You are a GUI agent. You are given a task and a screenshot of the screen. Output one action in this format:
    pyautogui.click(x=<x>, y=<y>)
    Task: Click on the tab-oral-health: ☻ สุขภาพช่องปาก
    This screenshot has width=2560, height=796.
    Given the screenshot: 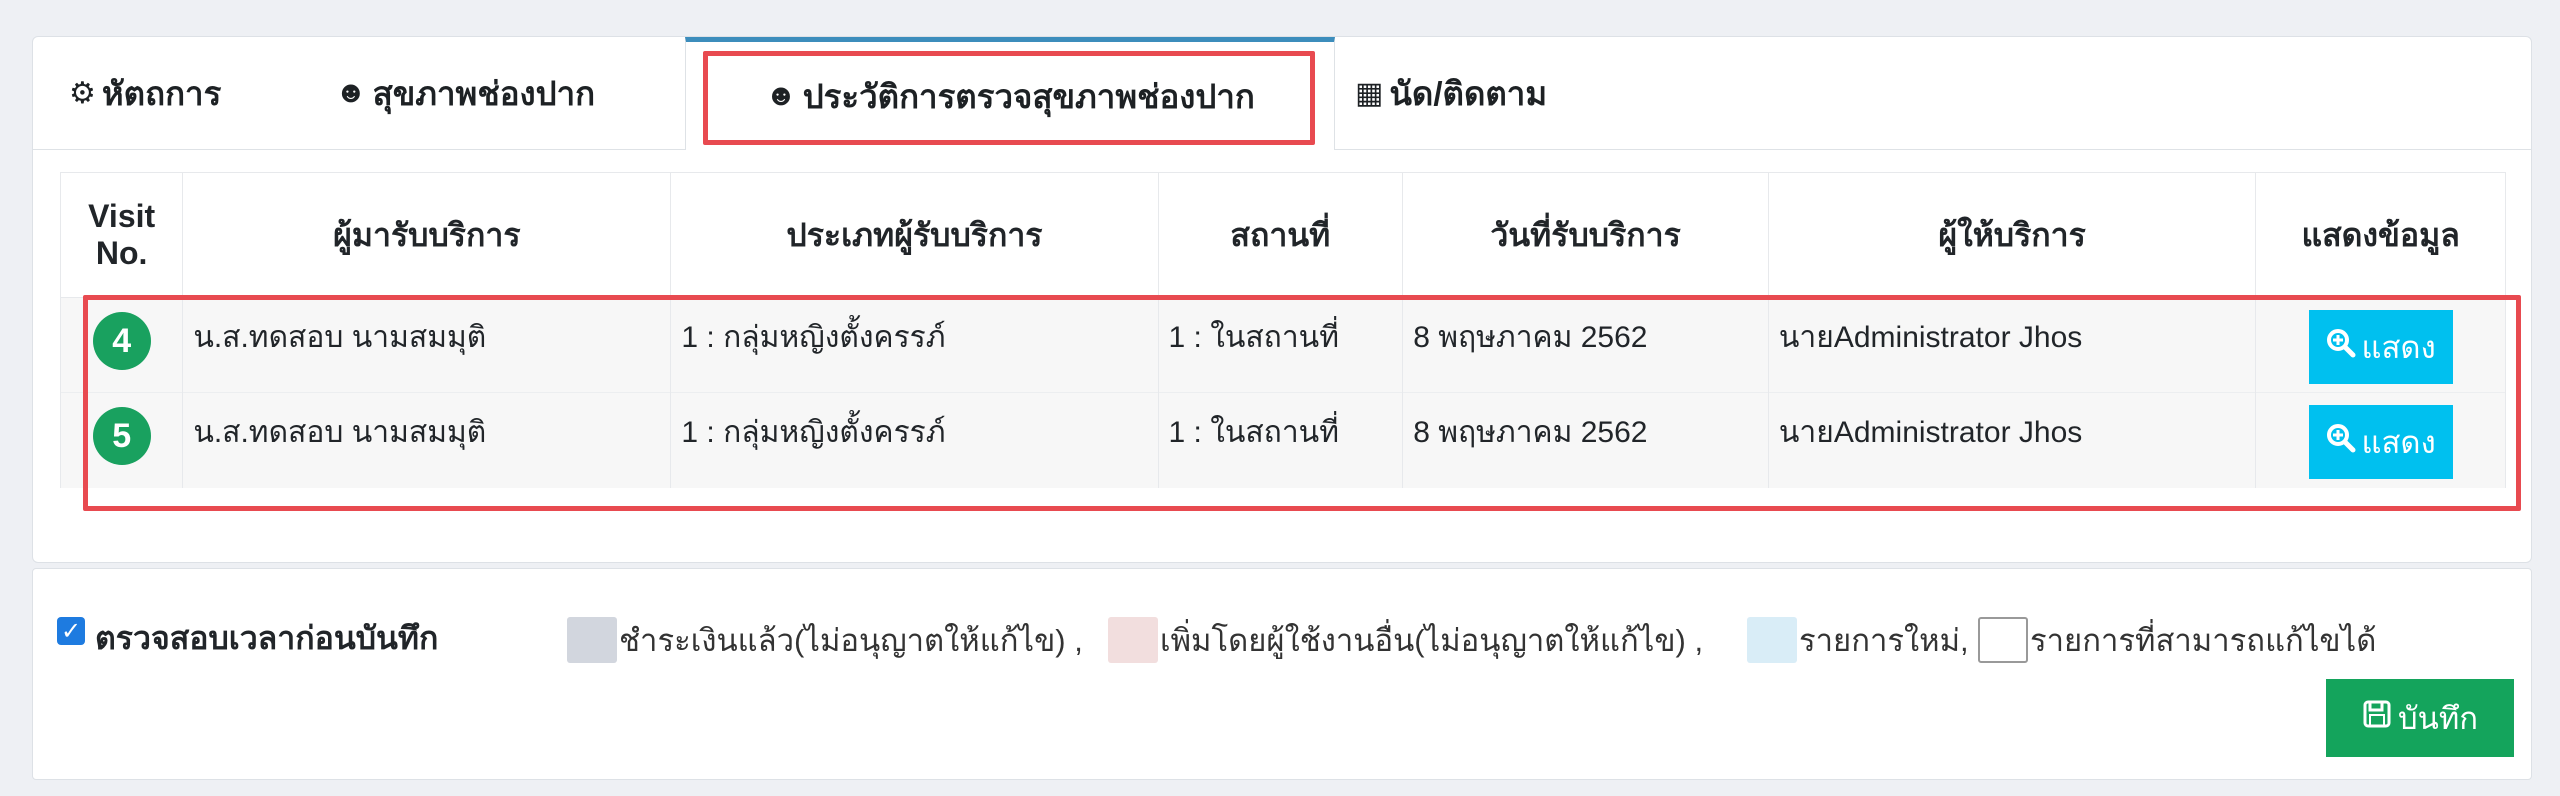 What is the action you would take?
    pyautogui.click(x=465, y=93)
    